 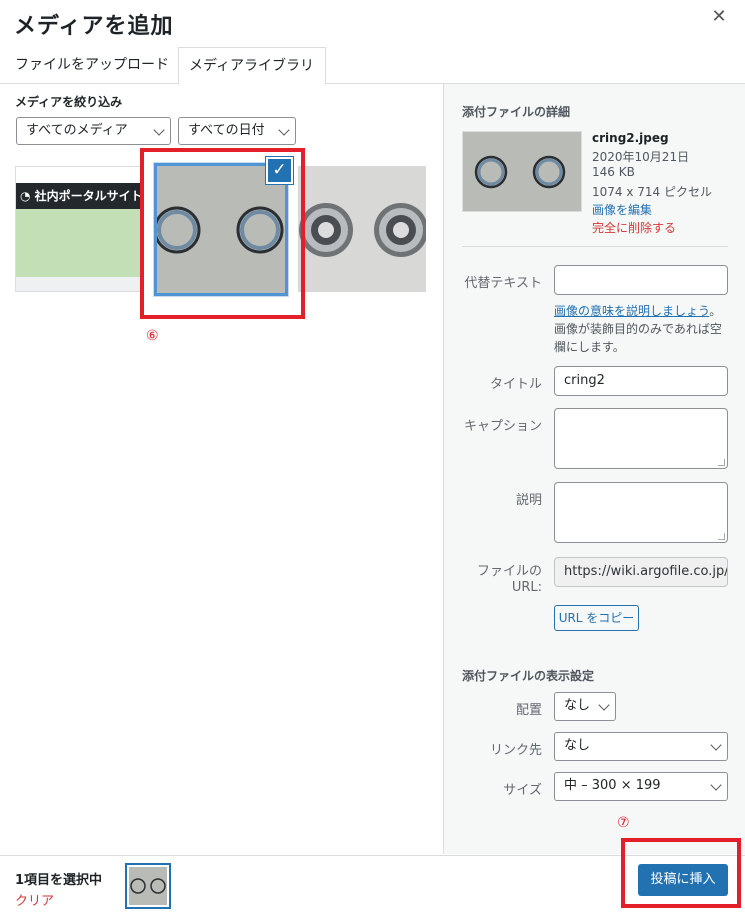 What do you see at coordinates (502, 580) in the screenshot?
I see `file-url-label: ファイルの URL:` at bounding box center [502, 580].